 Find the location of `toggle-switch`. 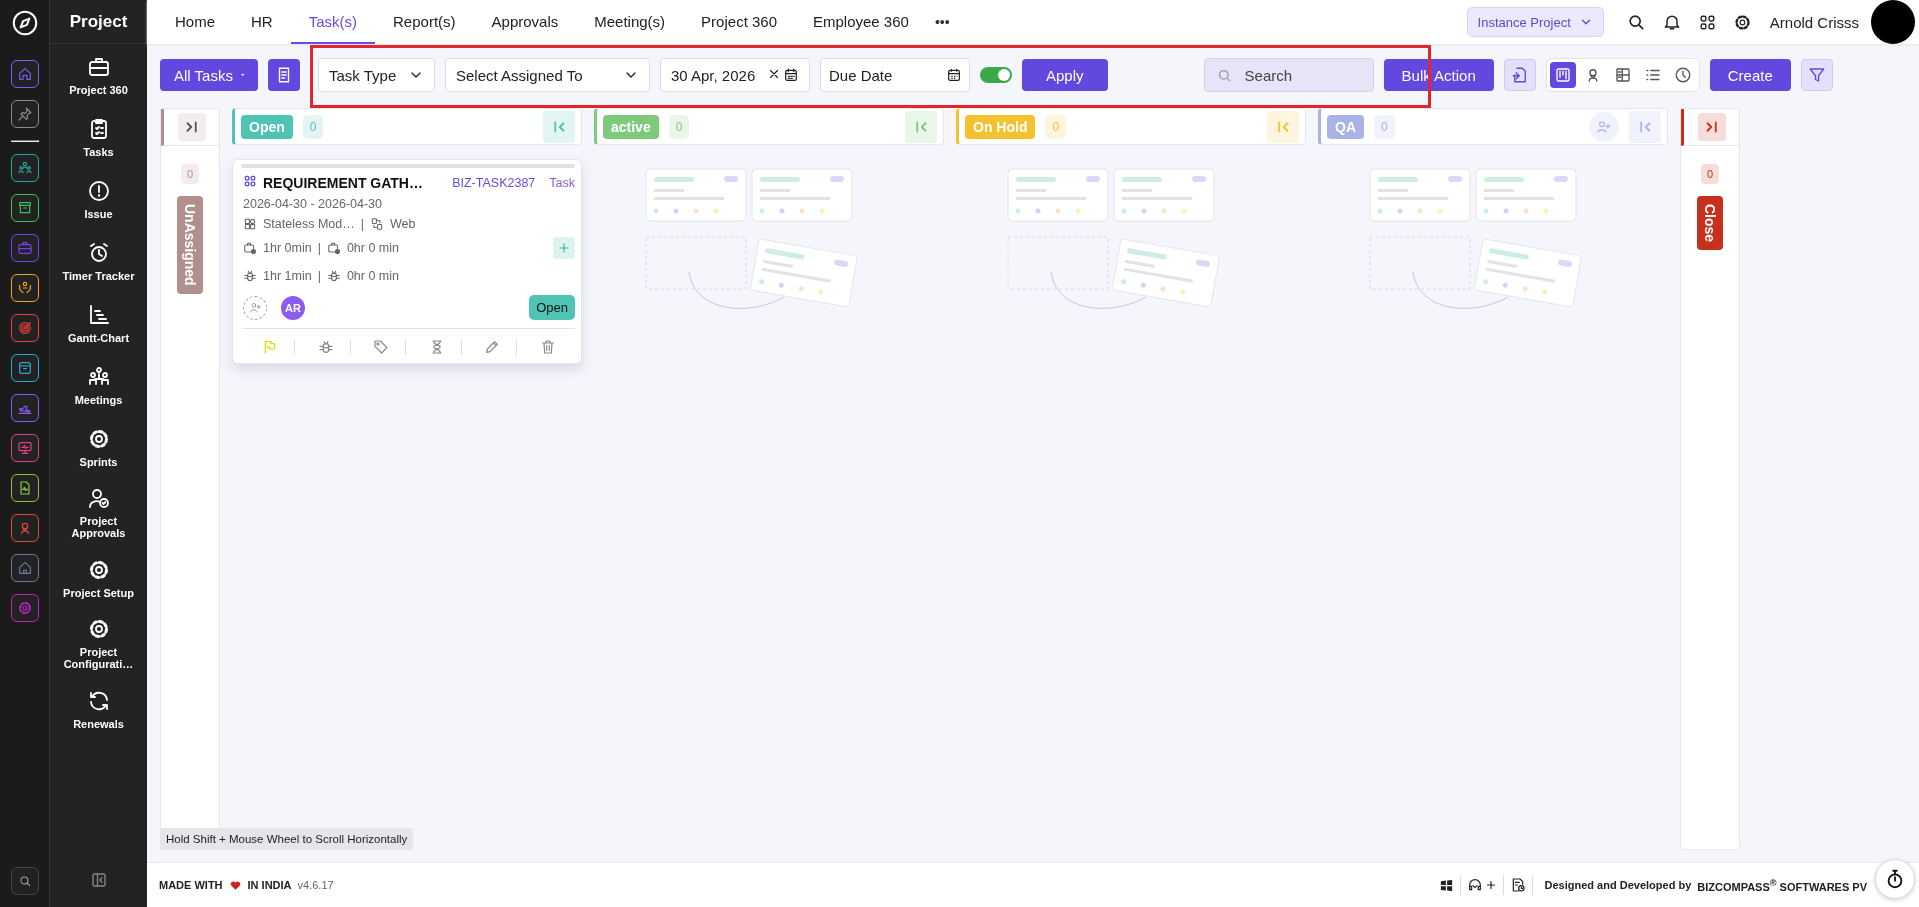

toggle-switch is located at coordinates (996, 75).